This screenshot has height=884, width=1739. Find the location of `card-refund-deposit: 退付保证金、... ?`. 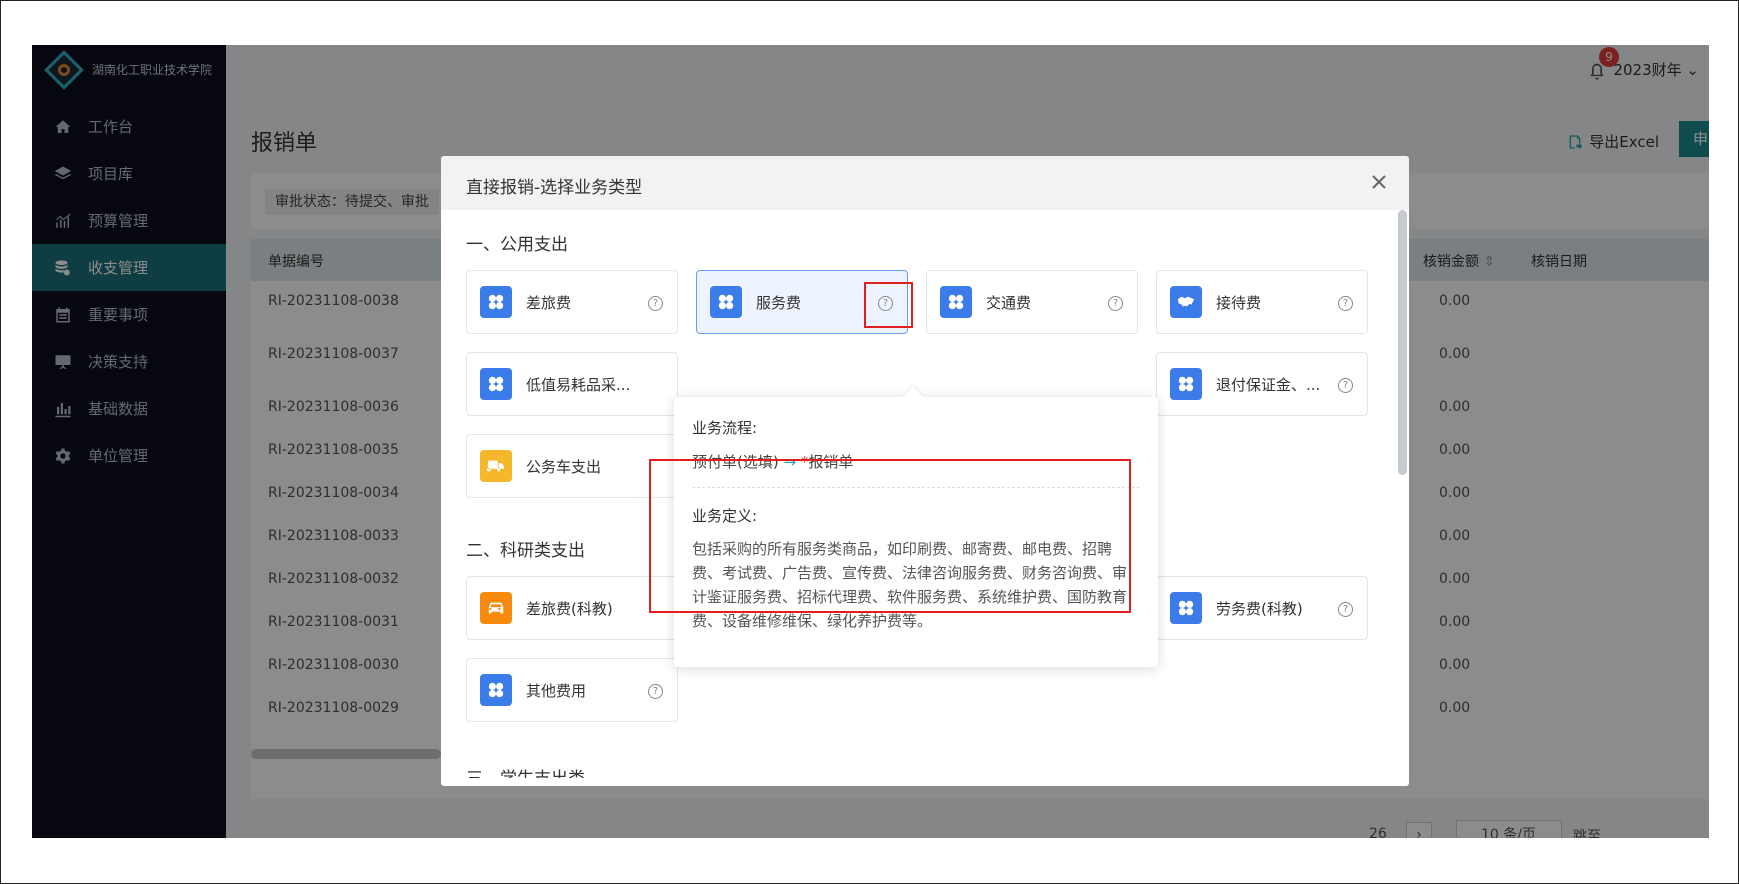

card-refund-deposit: 退付保证金、... ? is located at coordinates (1262, 384).